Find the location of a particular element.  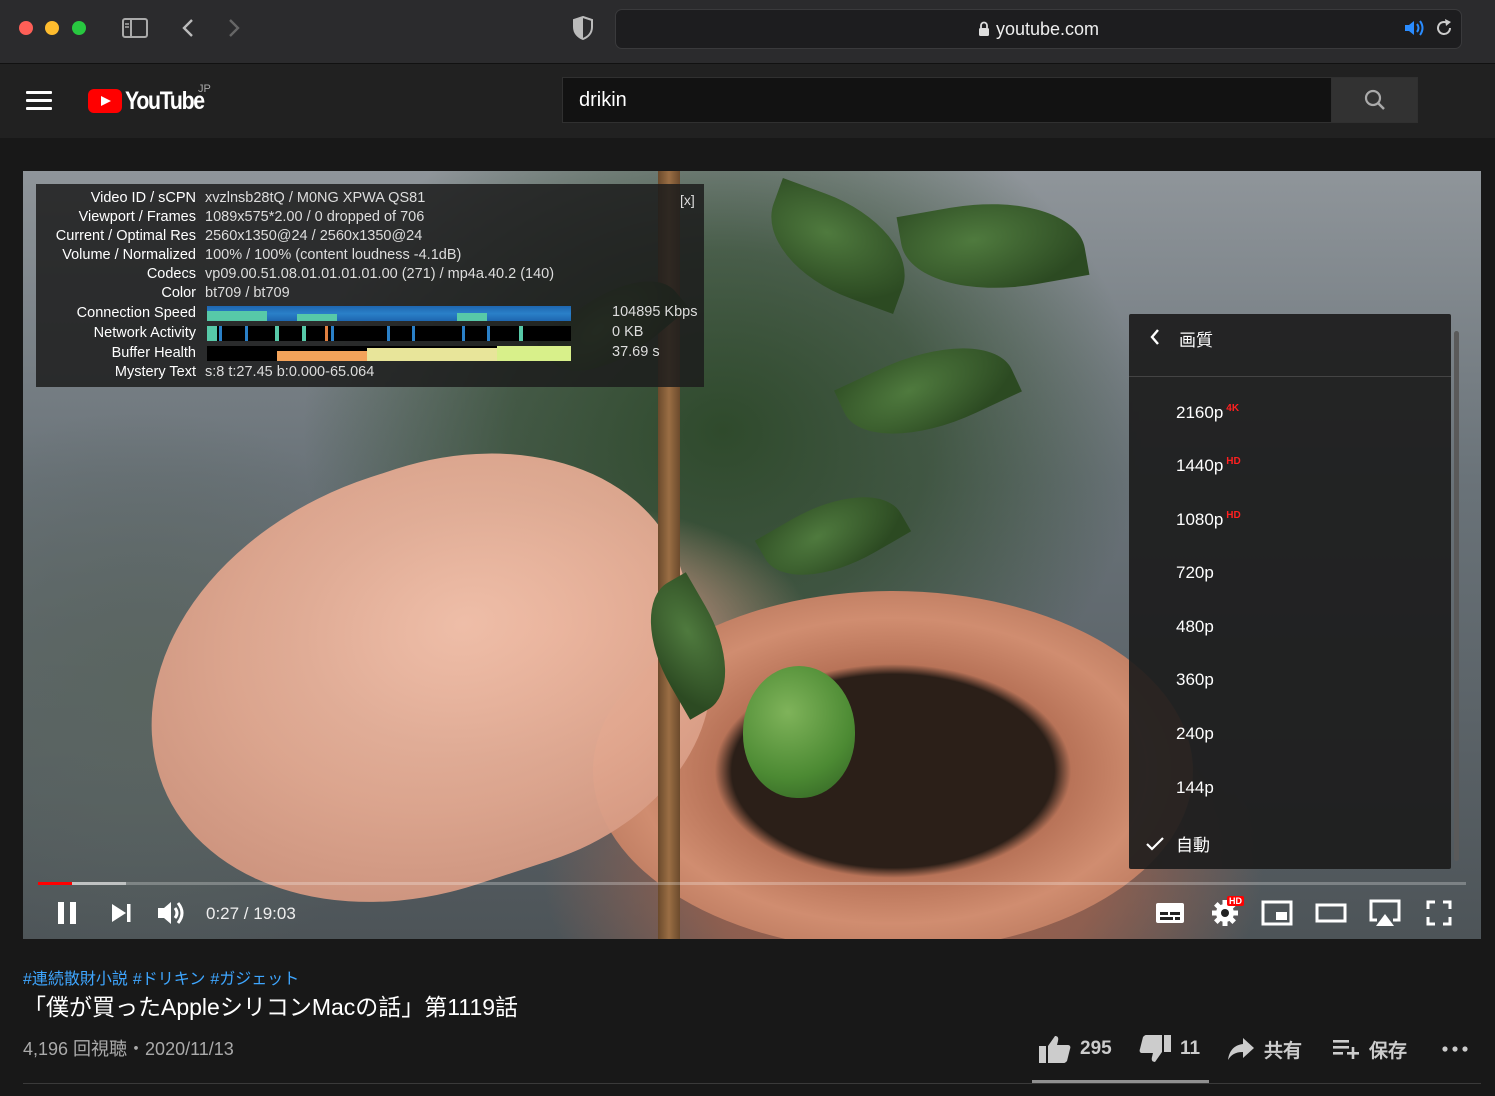

theater-mode-icon is located at coordinates (1331, 913).